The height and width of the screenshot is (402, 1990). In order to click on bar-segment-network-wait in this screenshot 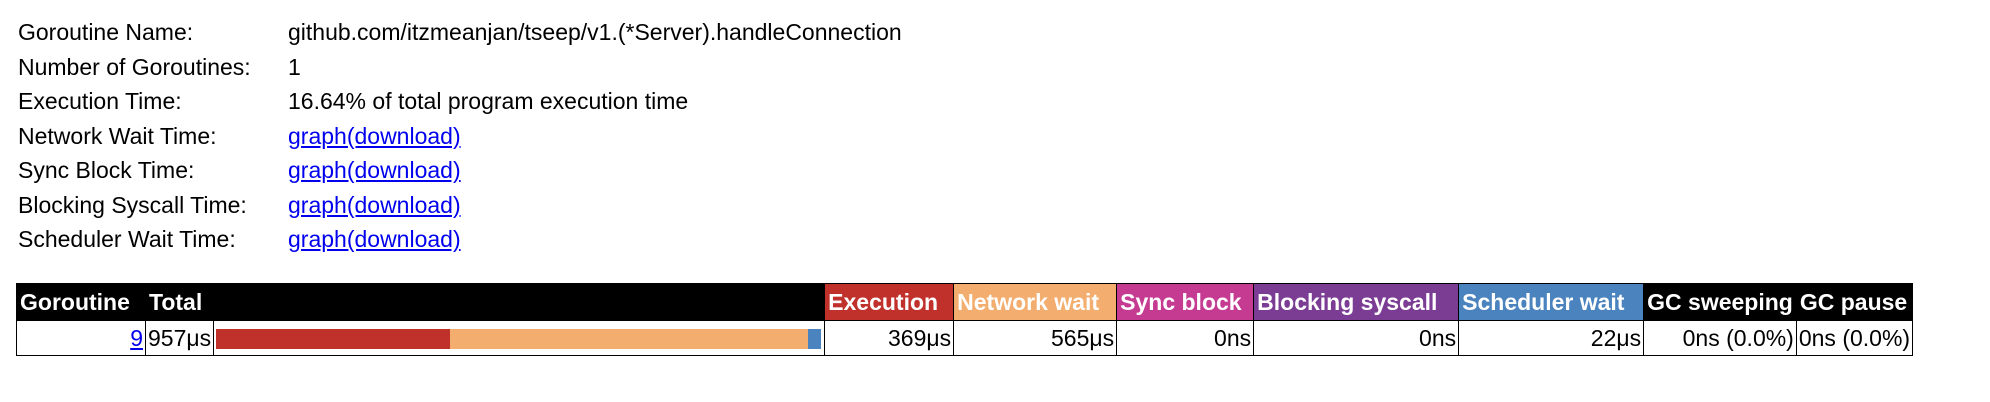, I will do `click(628, 339)`.